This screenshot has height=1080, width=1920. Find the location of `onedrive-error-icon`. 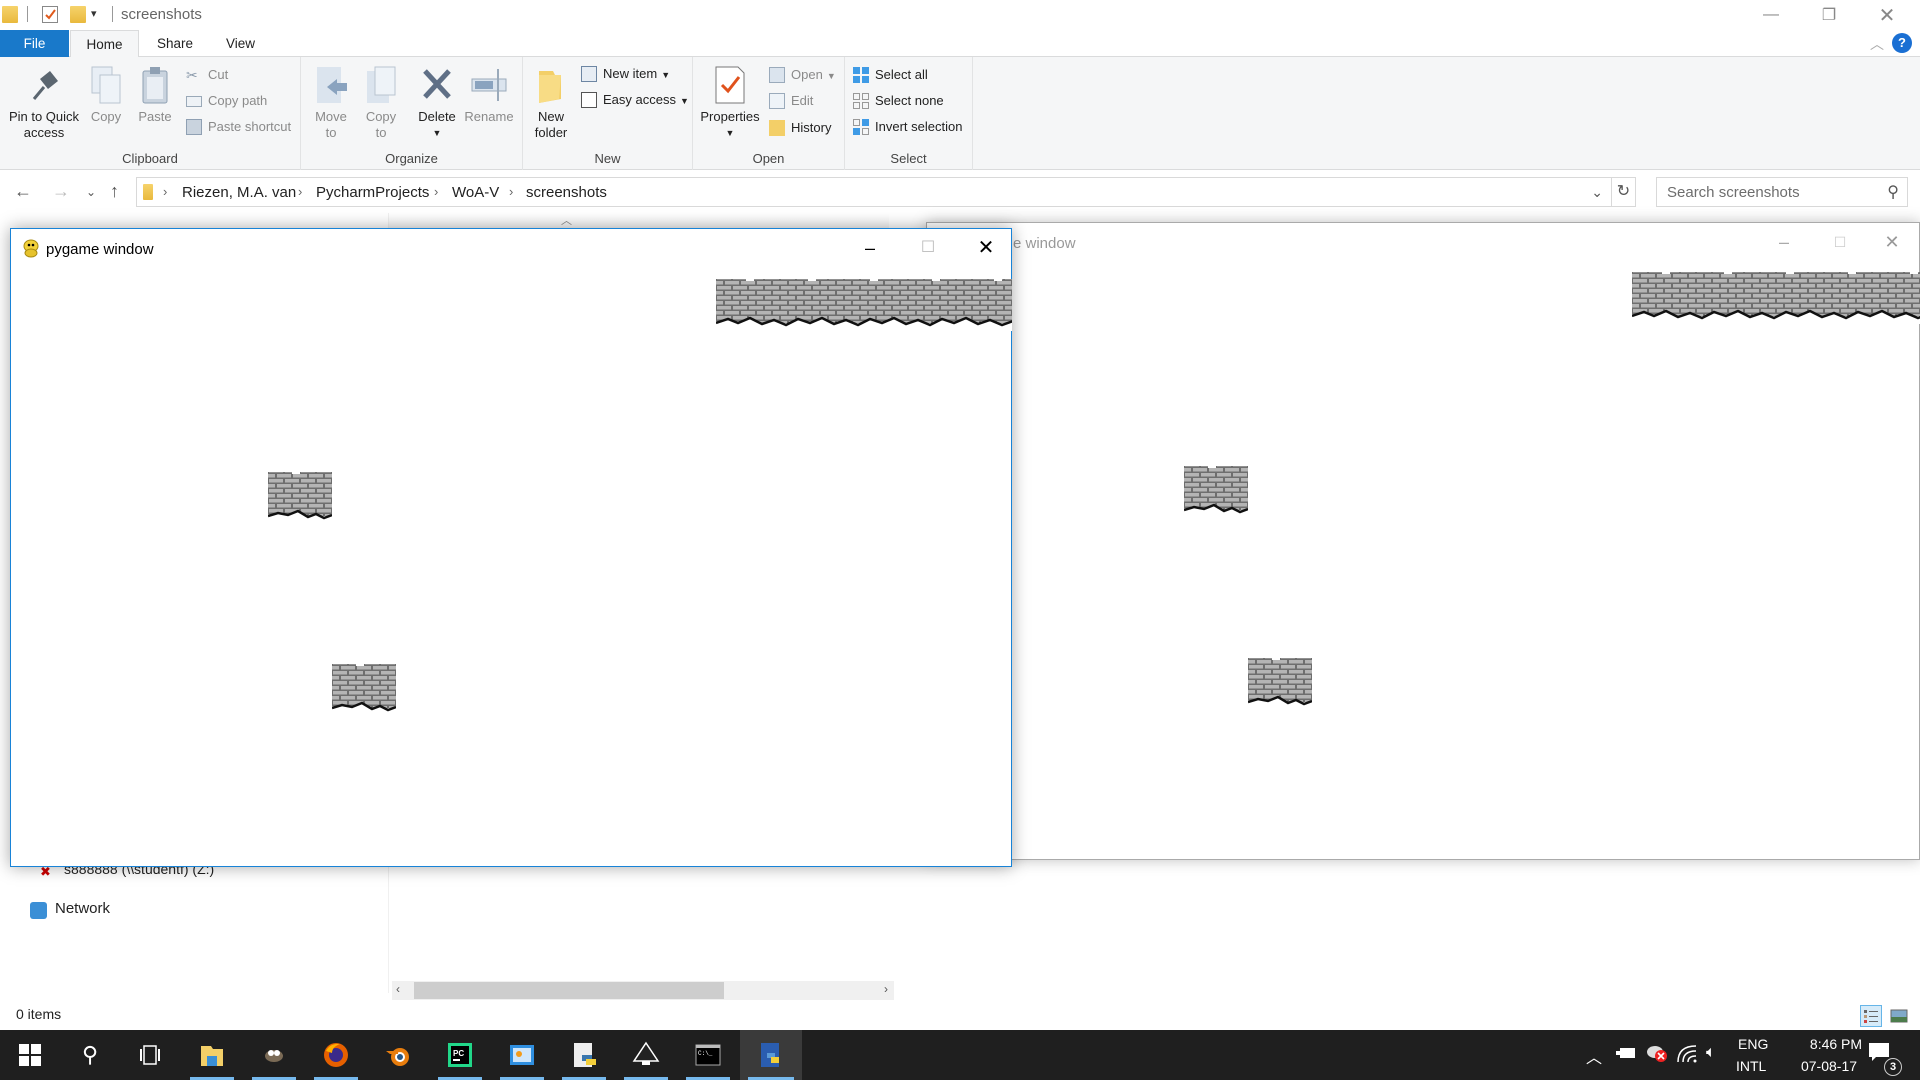

onedrive-error-icon is located at coordinates (1657, 1054).